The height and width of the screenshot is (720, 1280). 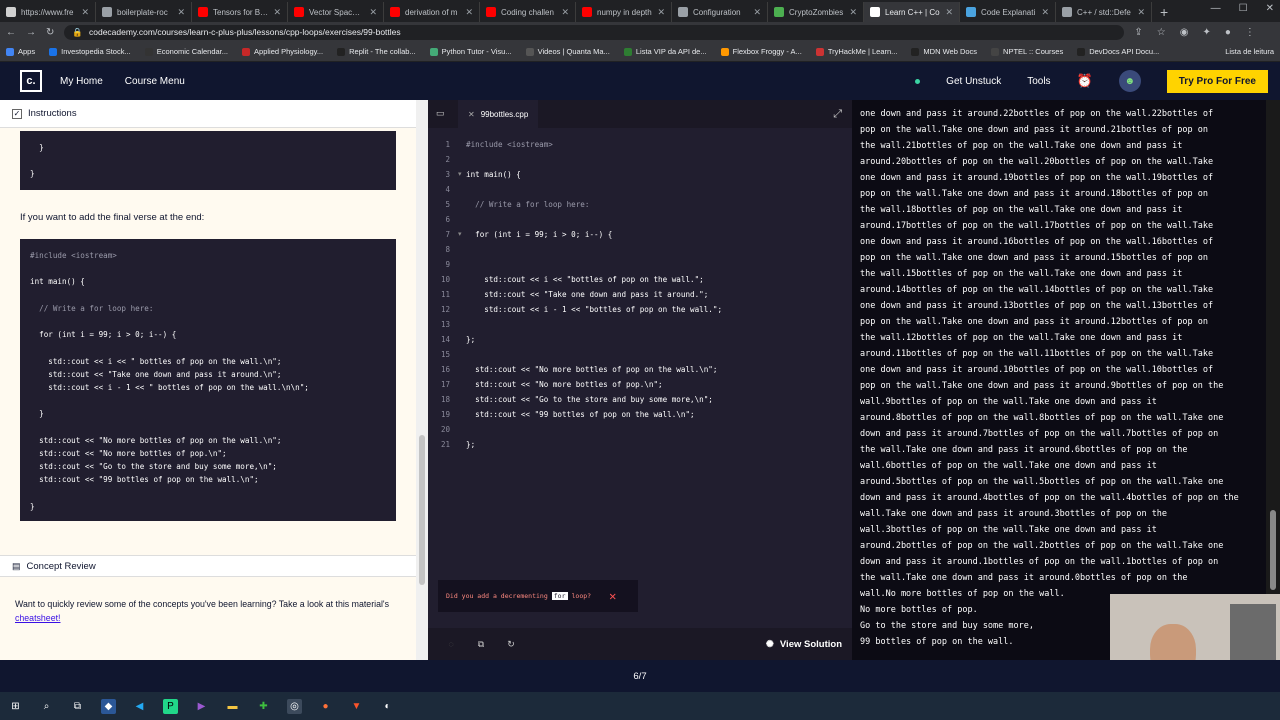 I want to click on get-unstuck-link: Get Unstuck, so click(x=973, y=81).